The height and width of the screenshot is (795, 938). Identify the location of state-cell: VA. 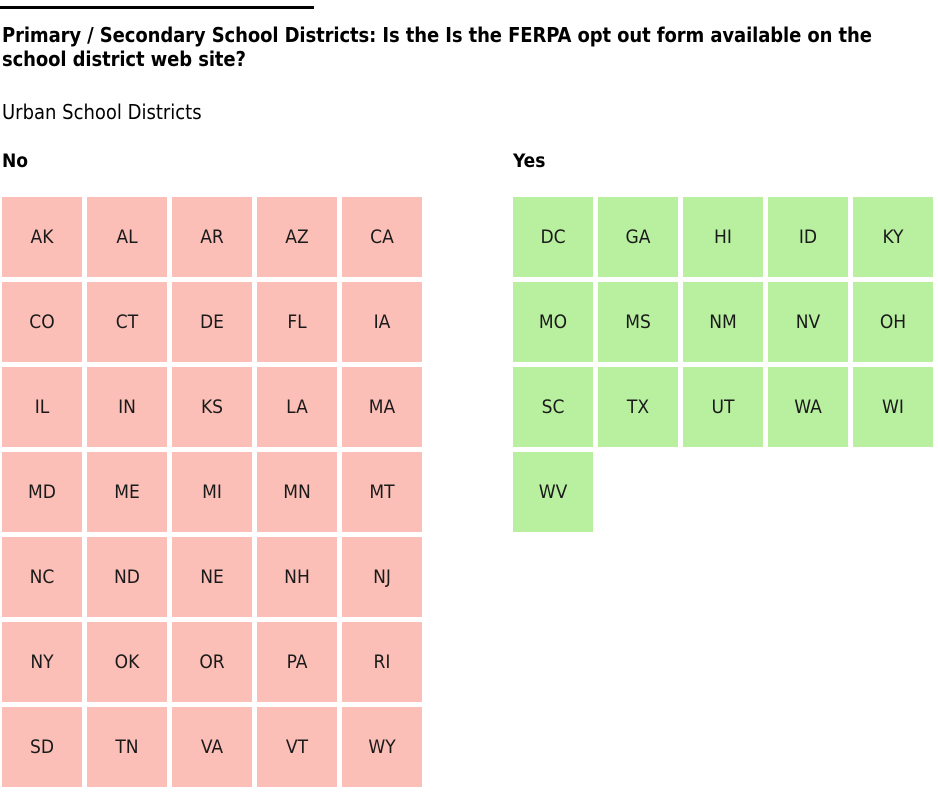
(212, 747).